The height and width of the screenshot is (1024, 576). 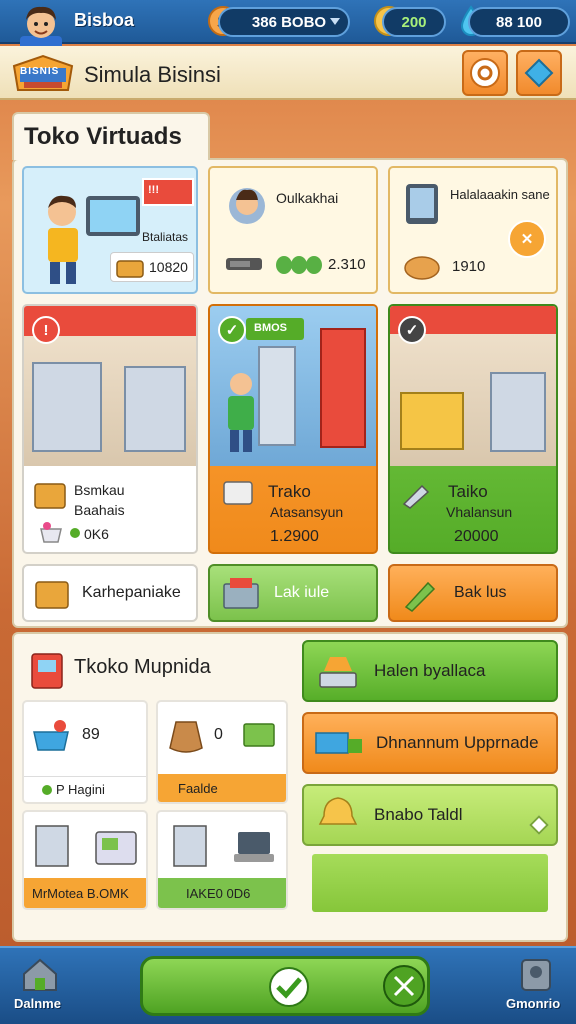 I want to click on product-card-1: MrMotea B.OMK, so click(x=85, y=860).